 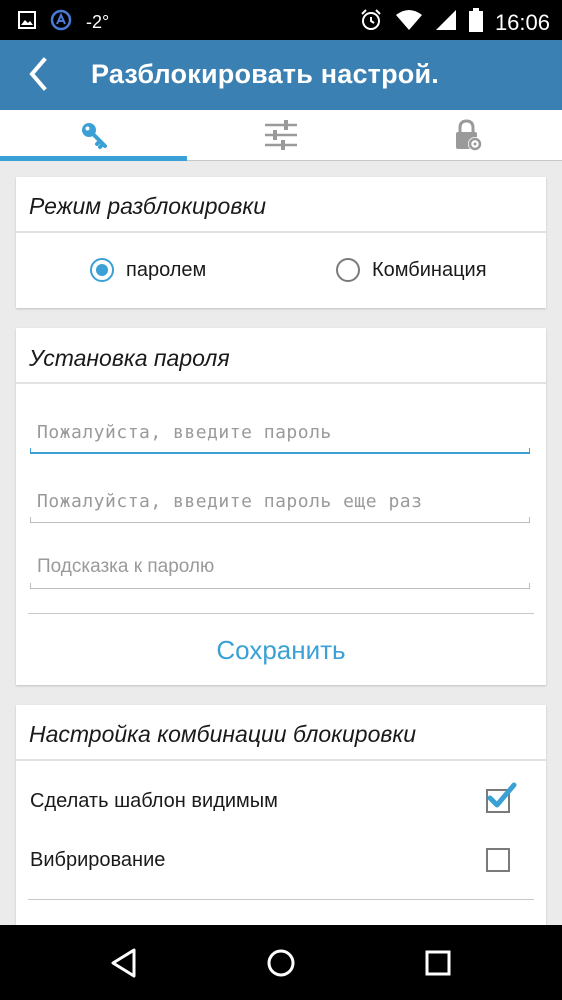 I want to click on password-hint-underline, so click(x=280, y=586).